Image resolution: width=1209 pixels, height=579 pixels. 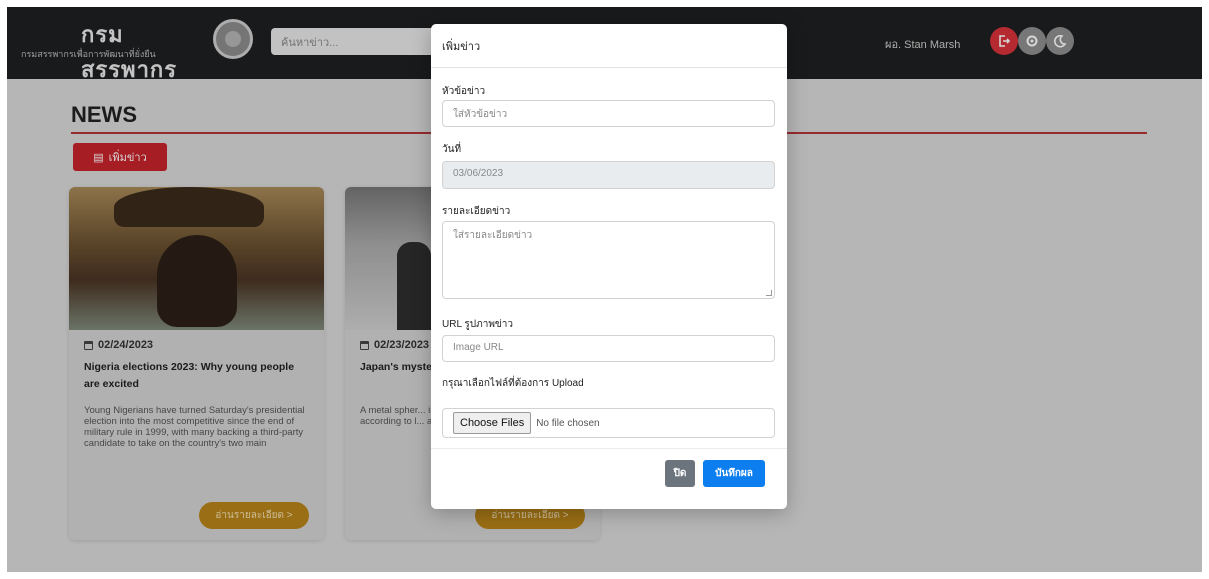 I want to click on date-input: 03/06/2023, so click(x=608, y=175).